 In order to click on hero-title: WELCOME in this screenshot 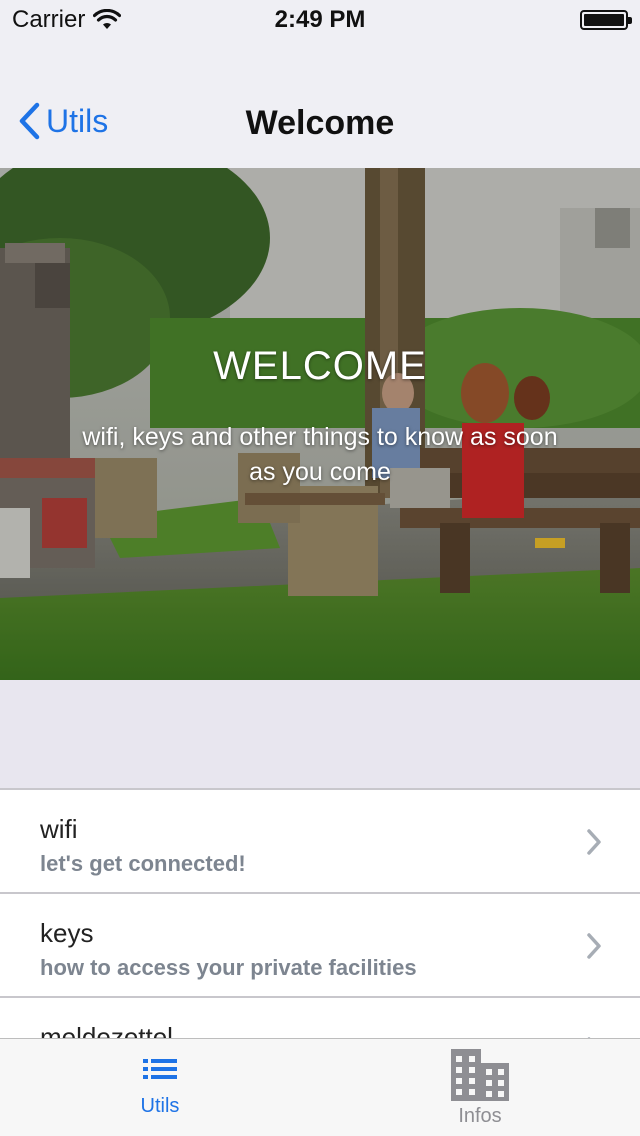, I will do `click(320, 366)`.